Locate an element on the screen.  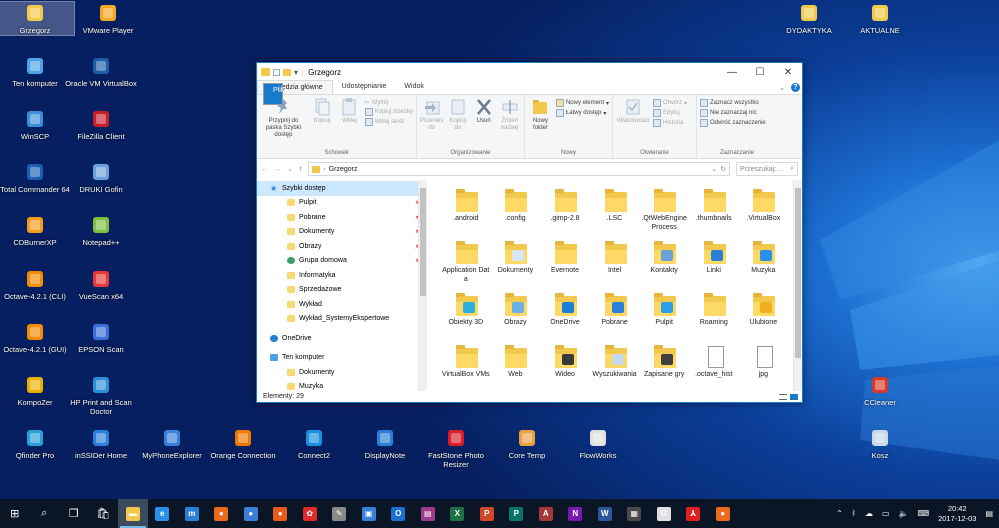
title-bar: ▾ | Grzegorz — ☐ ✕ is located at coordinates (529, 72).